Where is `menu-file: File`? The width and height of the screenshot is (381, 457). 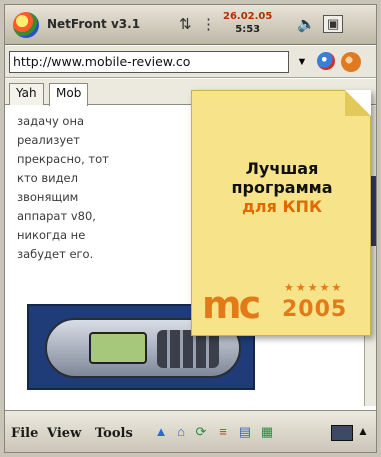
menu-file: File is located at coordinates (24, 433).